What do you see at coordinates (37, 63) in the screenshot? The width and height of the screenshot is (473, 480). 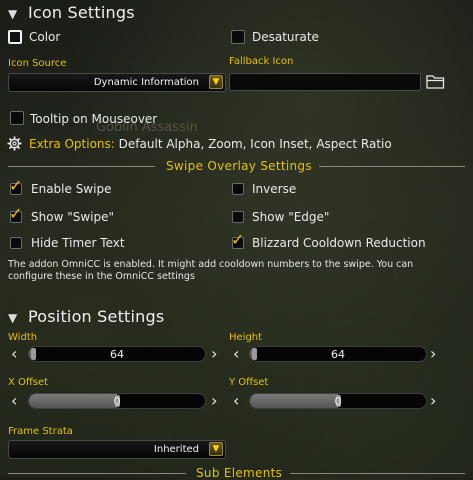 I see `icon-source-label: Icon Source` at bounding box center [37, 63].